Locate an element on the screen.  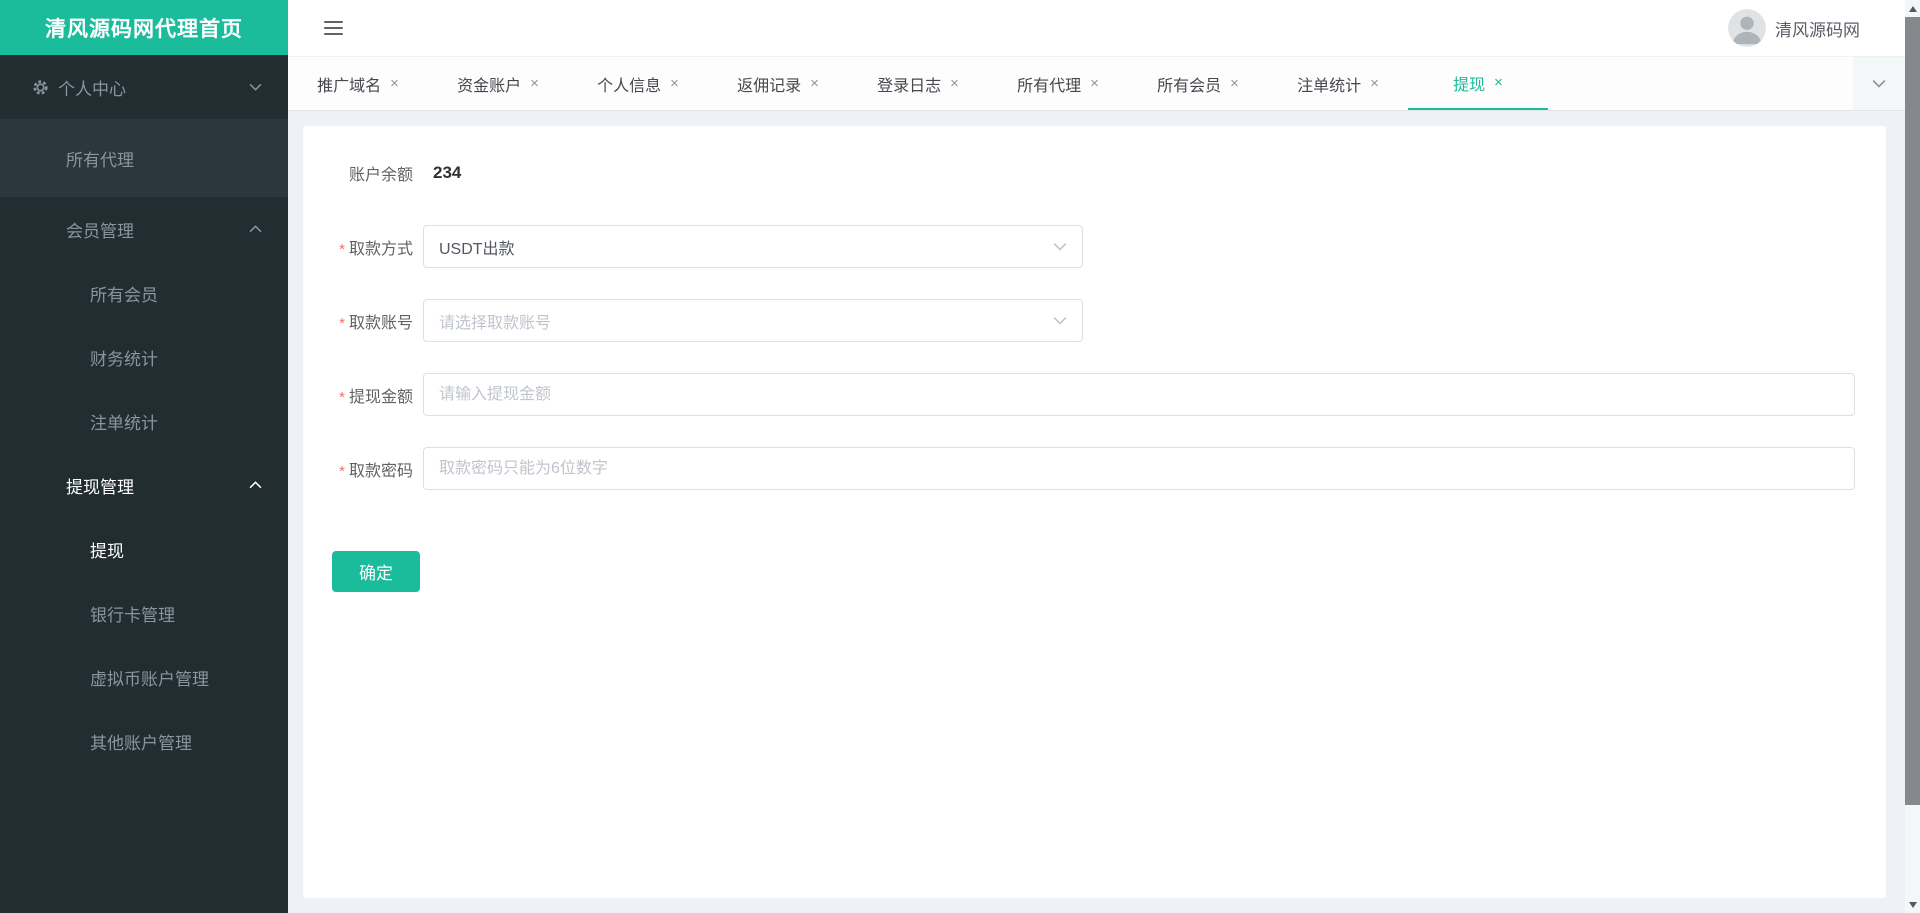
form-row-withdraw-method: * 取款方式 USDT出款 is located at coordinates (1094, 246).